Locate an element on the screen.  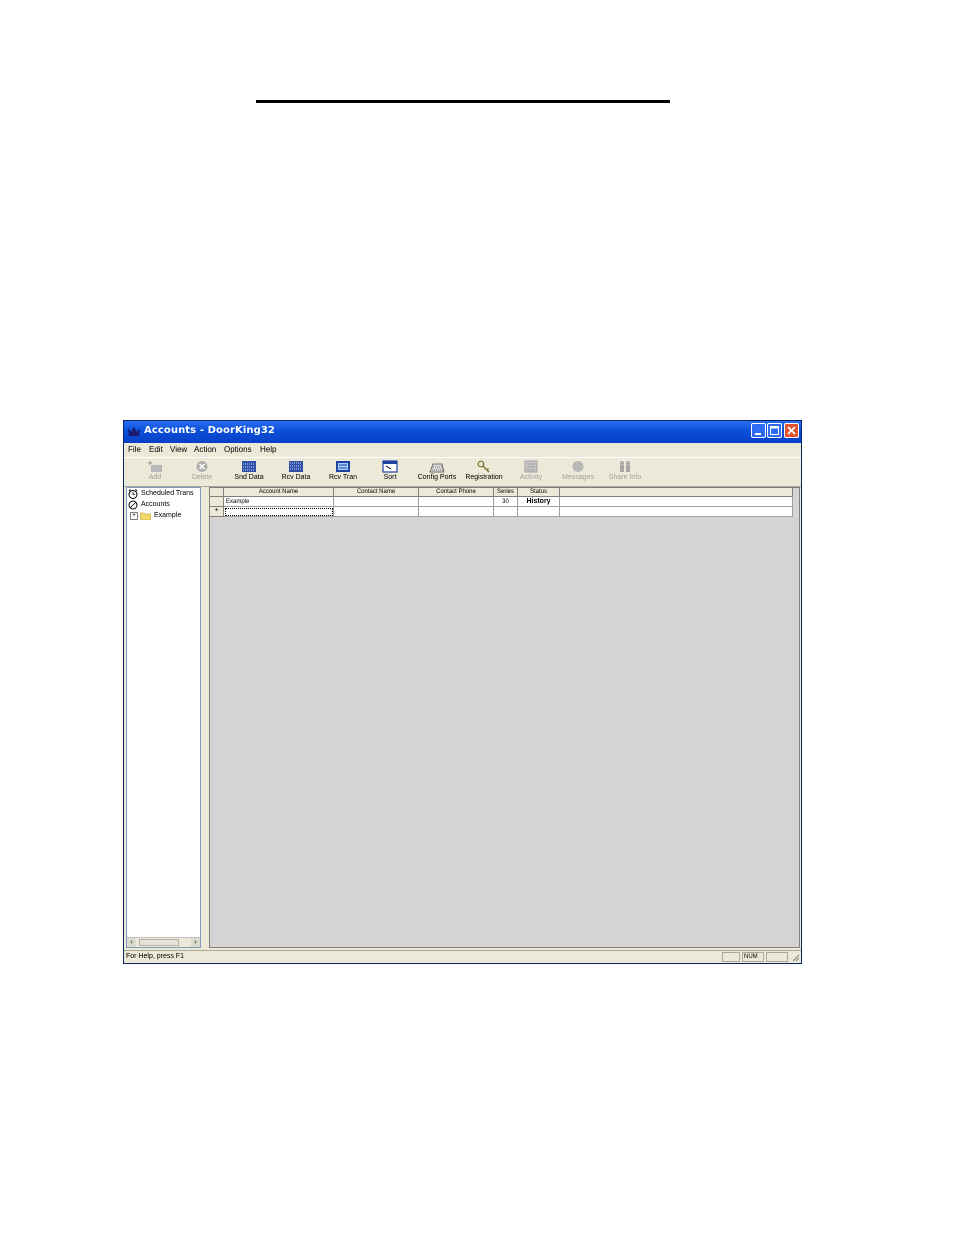
window-title: Accounts - DoorKing32 is located at coordinates (209, 430).